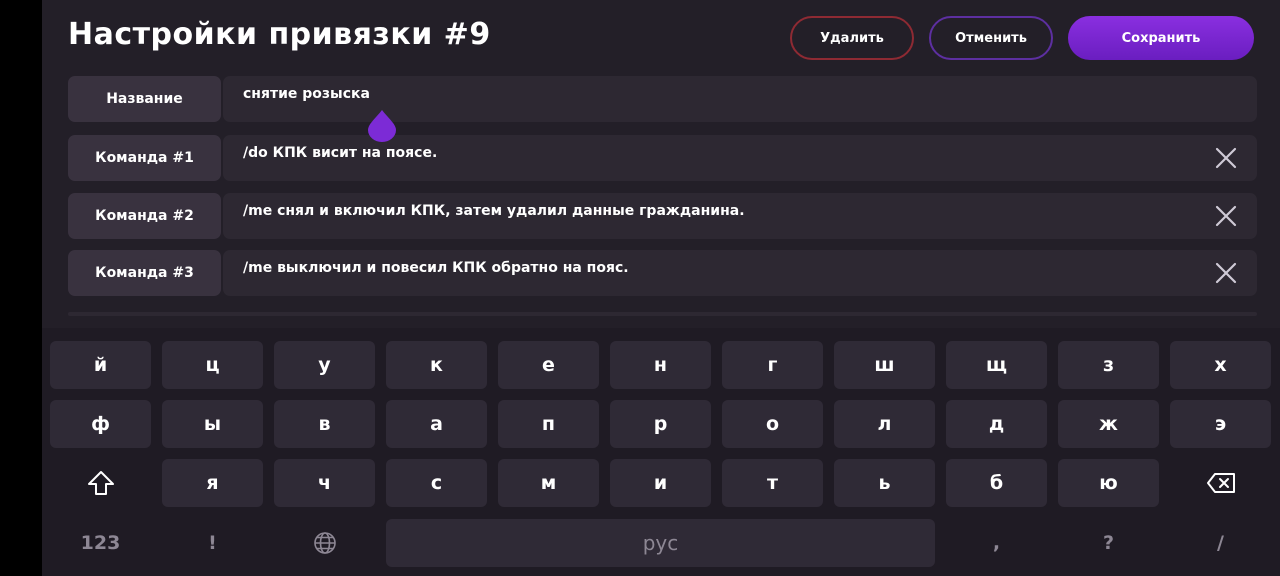 This screenshot has width=1280, height=576. Describe the element at coordinates (662, 158) in the screenshot. I see `command-row-1: Команда #1 /do КПК висит на поясе.` at that location.